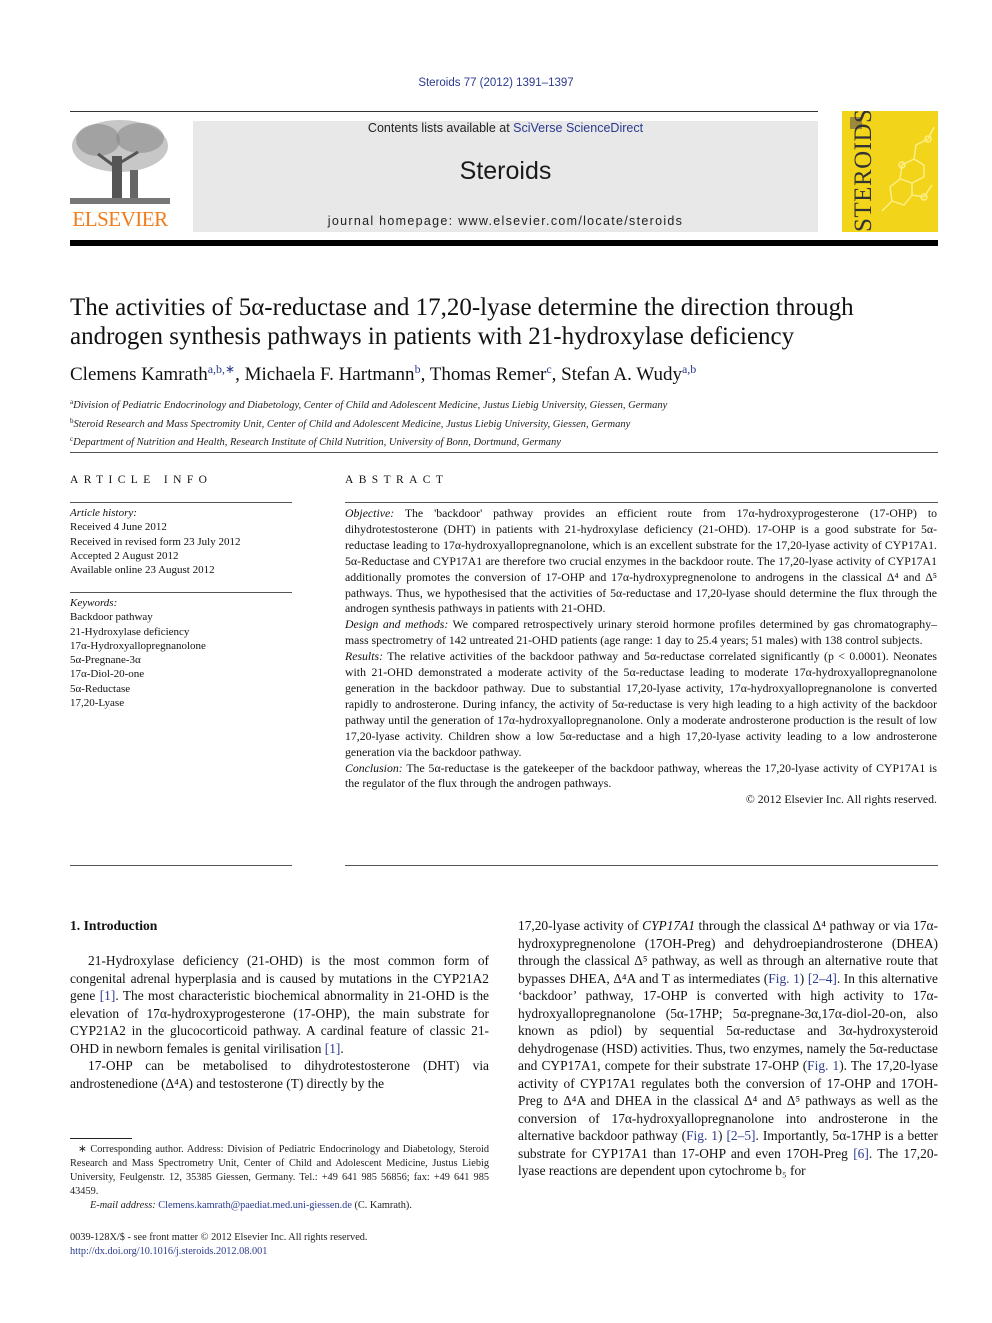 The width and height of the screenshot is (992, 1323). I want to click on header-thick-rule, so click(504, 243).